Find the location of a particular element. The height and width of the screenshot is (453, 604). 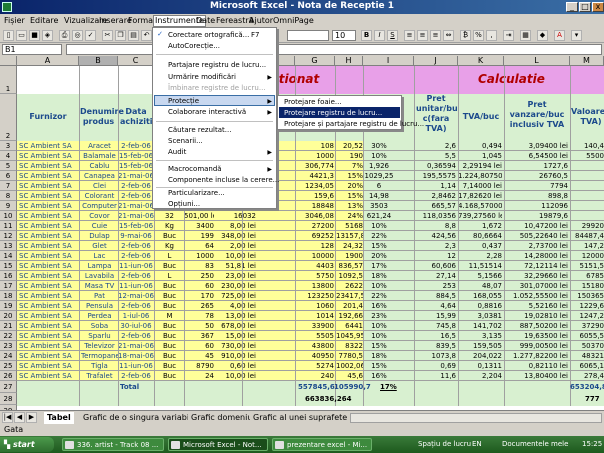

row-header: 19 is located at coordinates (8, 306).